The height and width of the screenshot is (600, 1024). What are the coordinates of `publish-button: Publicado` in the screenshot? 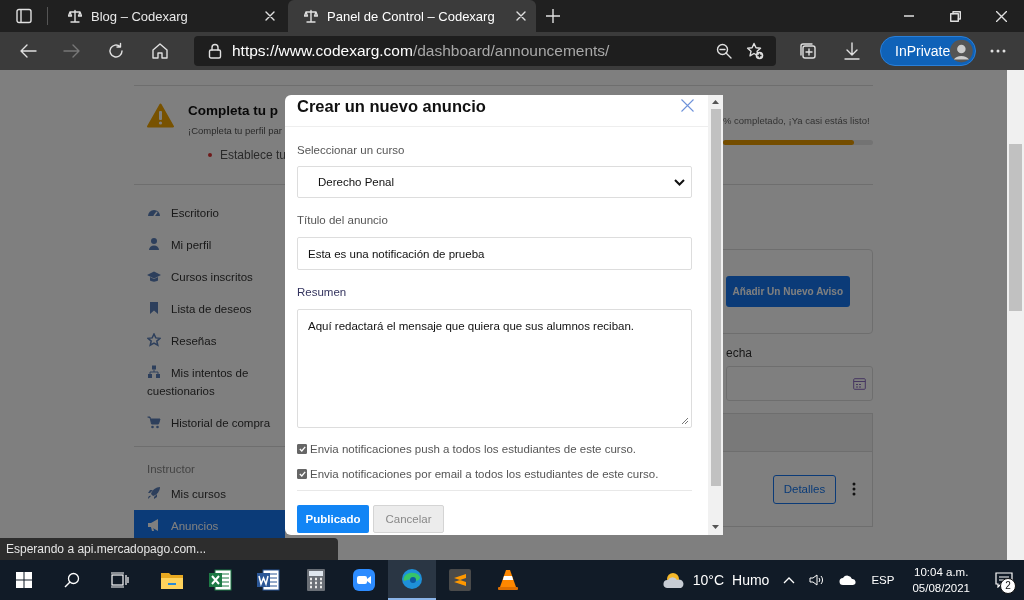 It's located at (333, 519).